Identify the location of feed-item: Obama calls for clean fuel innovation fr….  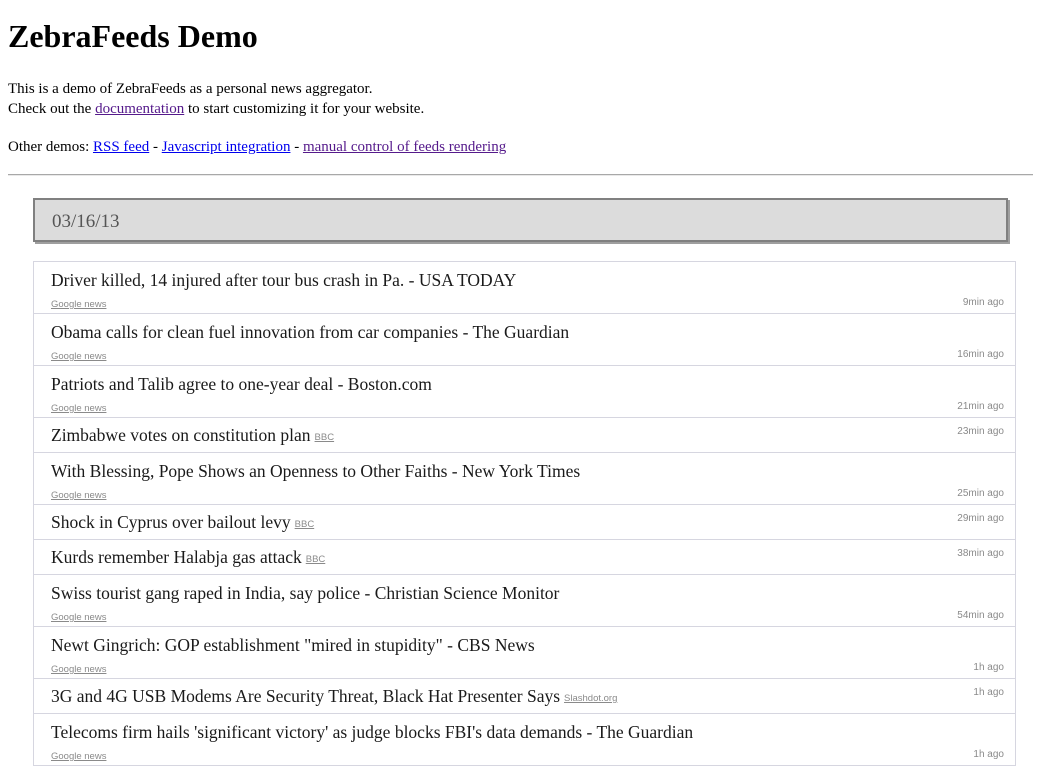
(524, 340).